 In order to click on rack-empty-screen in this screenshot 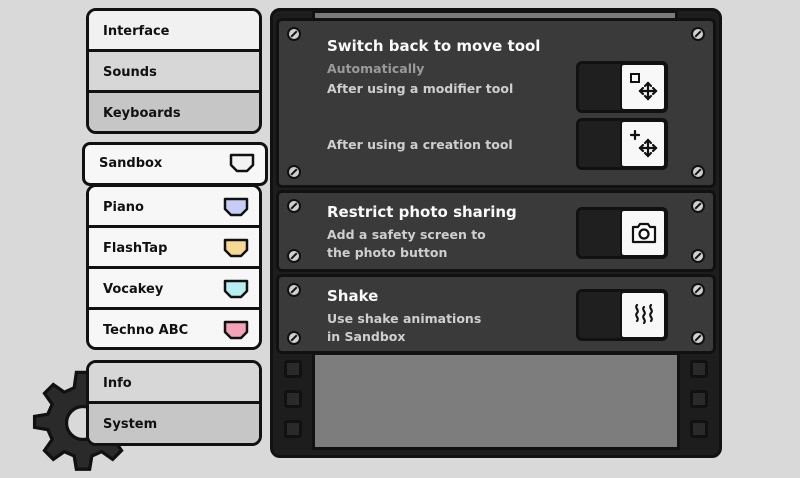, I will do `click(496, 401)`.